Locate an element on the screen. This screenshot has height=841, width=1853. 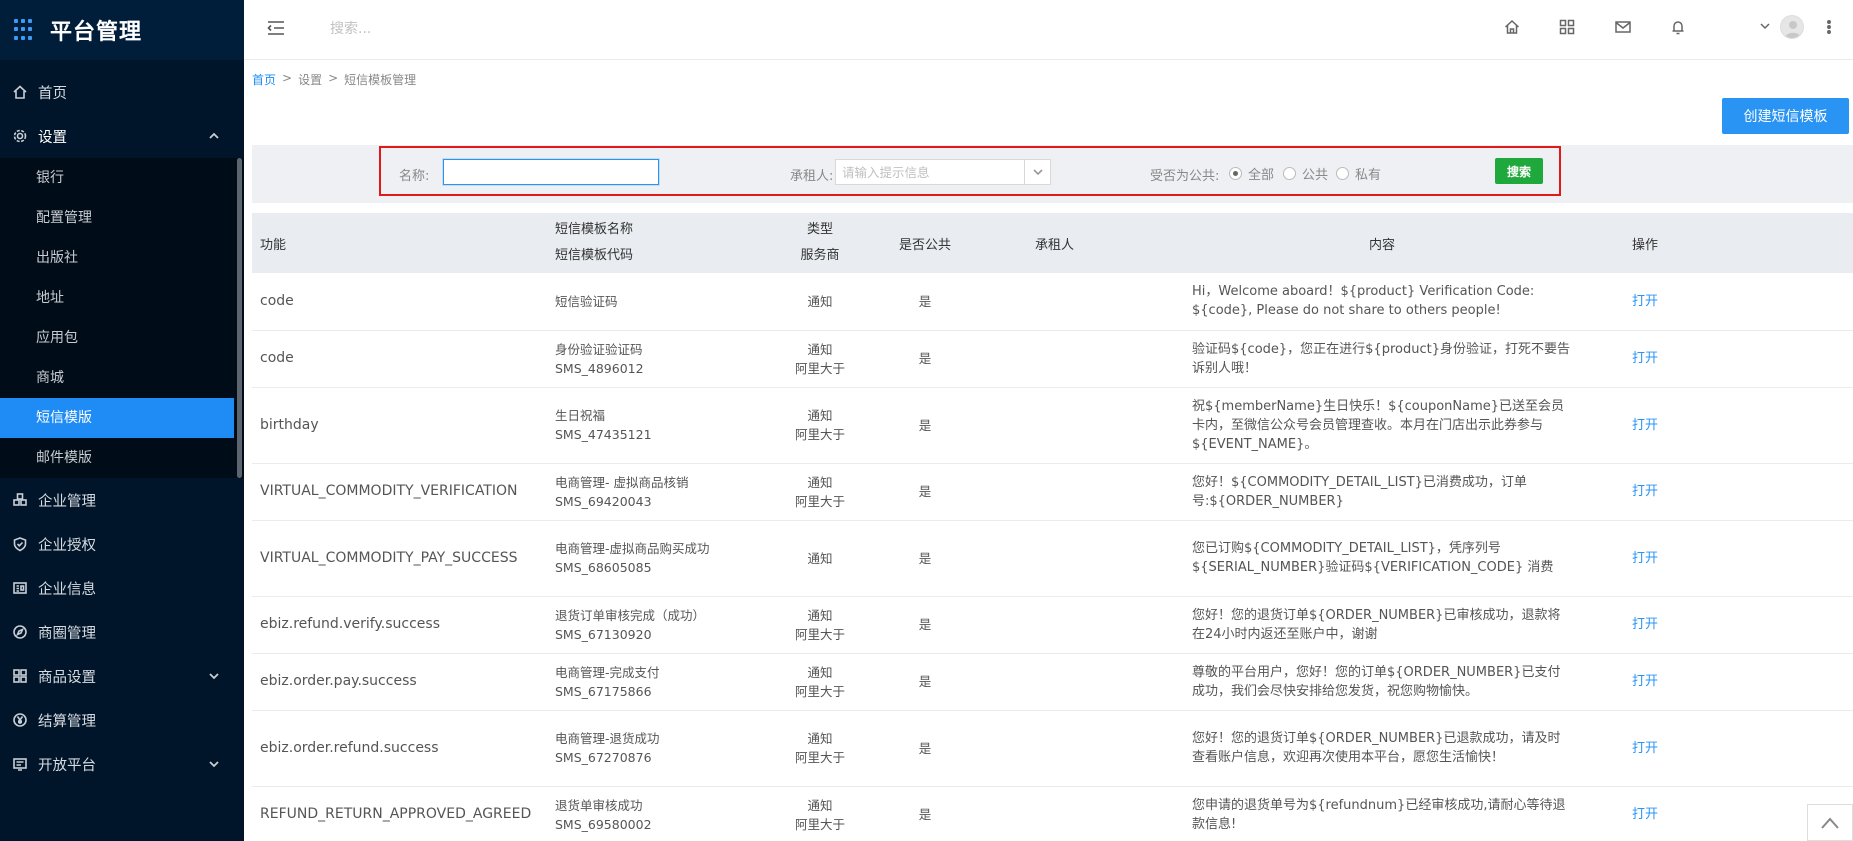
cell-name: 电商管理-退货成功 SMS_67270876 is located at coordinates (662, 748).